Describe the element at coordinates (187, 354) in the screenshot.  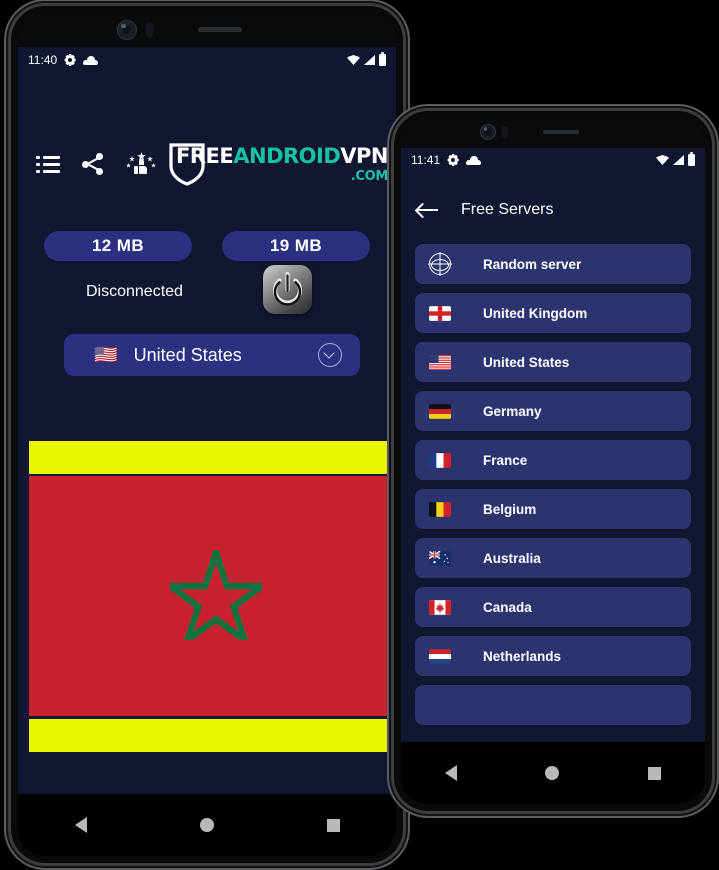
I see `selected-server-label: United States` at that location.